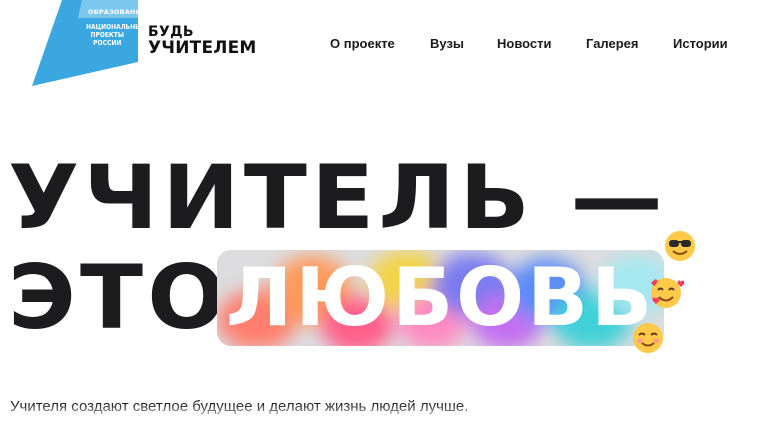 The image size is (768, 422). Describe the element at coordinates (648, 338) in the screenshot. I see `smiling-face-with-smiling-eyes-icon` at that location.